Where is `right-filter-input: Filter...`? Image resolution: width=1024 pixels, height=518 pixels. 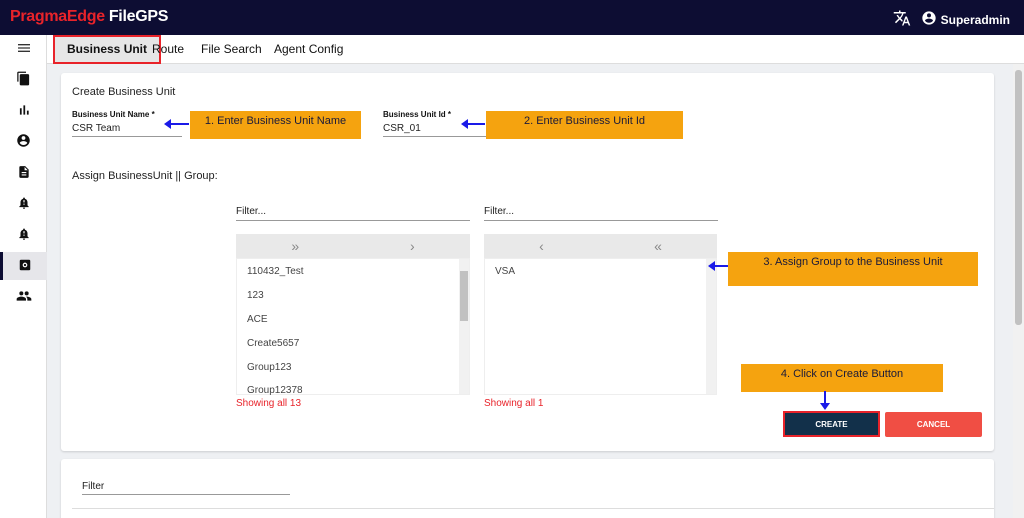
right-filter-input: Filter... is located at coordinates (499, 211).